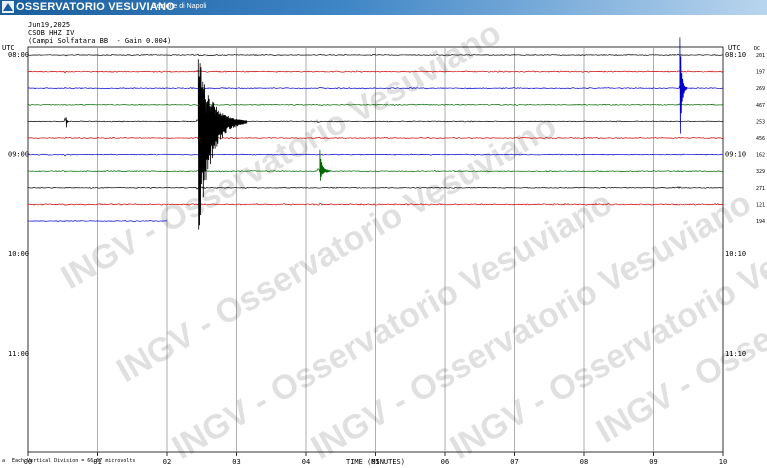 The height and width of the screenshot is (468, 767). I want to click on x-tick-label-09: 09, so click(653, 462).